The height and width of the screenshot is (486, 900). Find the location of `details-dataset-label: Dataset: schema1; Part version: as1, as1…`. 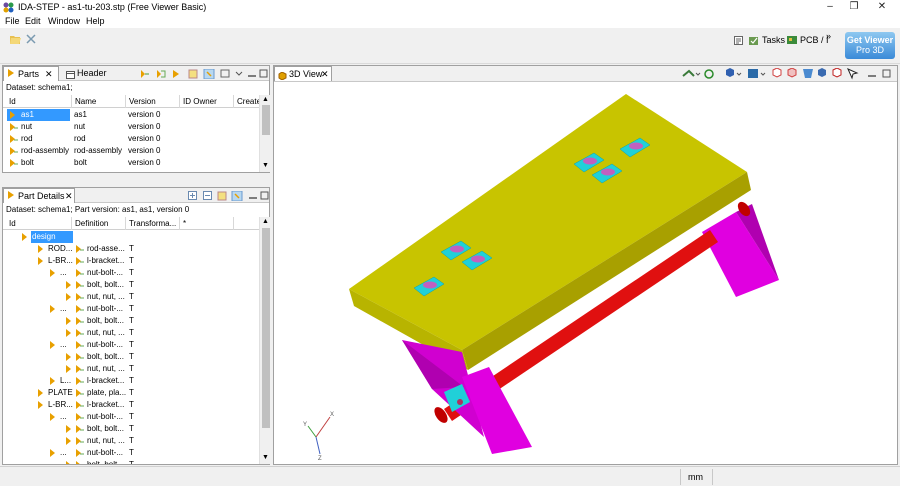

details-dataset-label: Dataset: schema1; Part version: as1, as1… is located at coordinates (98, 209).